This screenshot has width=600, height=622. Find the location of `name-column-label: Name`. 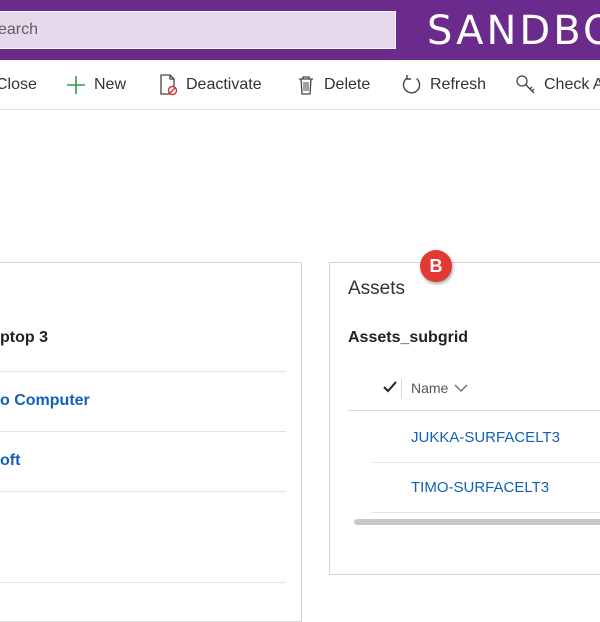

name-column-label: Name is located at coordinates (430, 388).